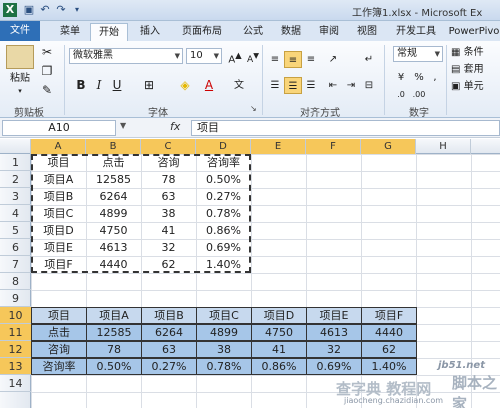 The height and width of the screenshot is (408, 500). Describe the element at coordinates (59, 332) in the screenshot. I see `transposed-cell: 点击` at that location.